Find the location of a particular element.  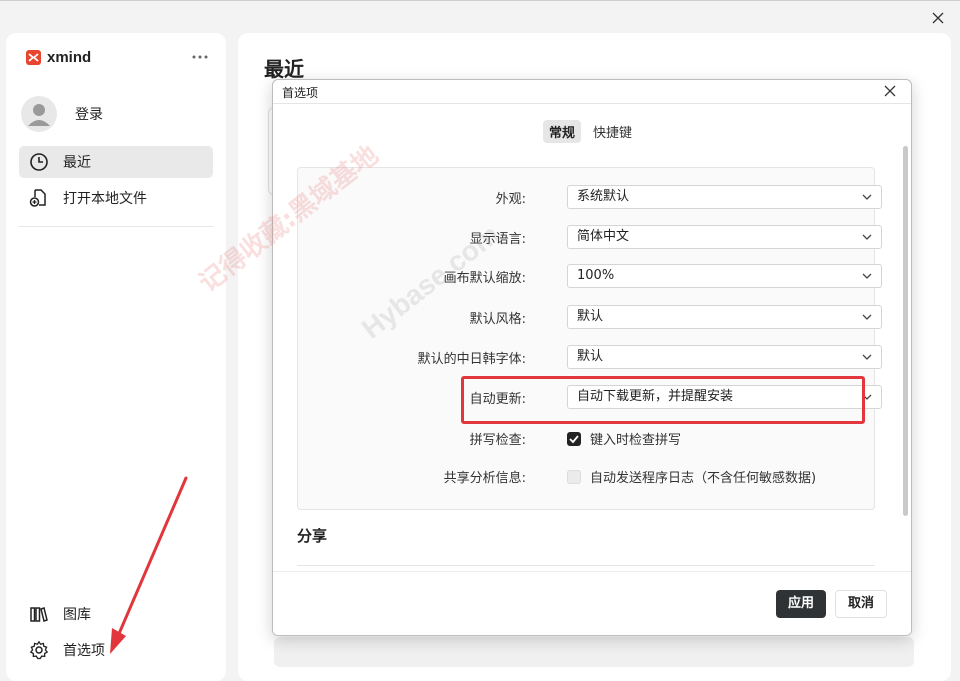

style-value: 默认 is located at coordinates (590, 316).